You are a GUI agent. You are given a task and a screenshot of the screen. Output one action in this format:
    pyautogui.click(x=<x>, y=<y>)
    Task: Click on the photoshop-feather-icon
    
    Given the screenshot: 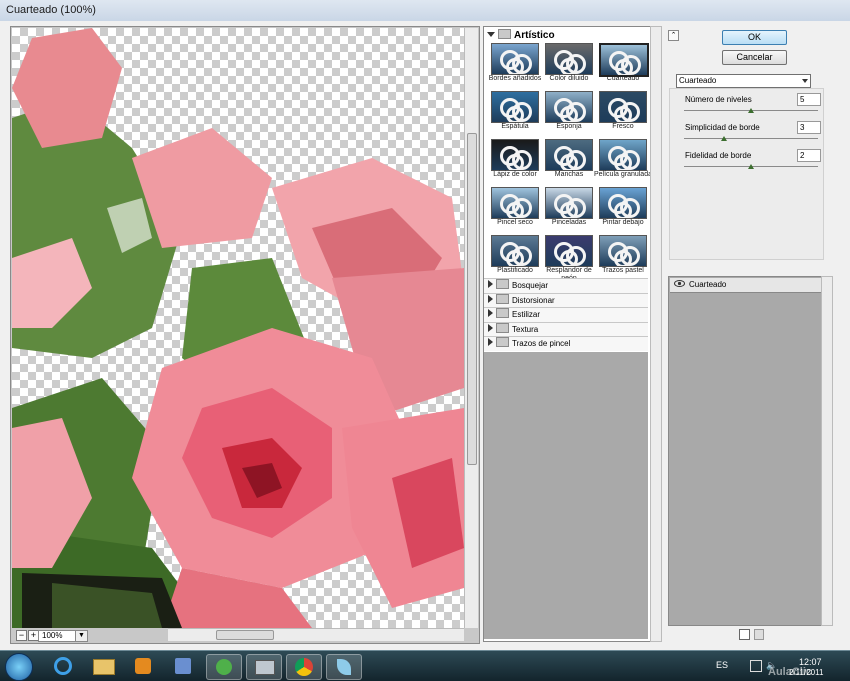 What is the action you would take?
    pyautogui.click(x=344, y=667)
    